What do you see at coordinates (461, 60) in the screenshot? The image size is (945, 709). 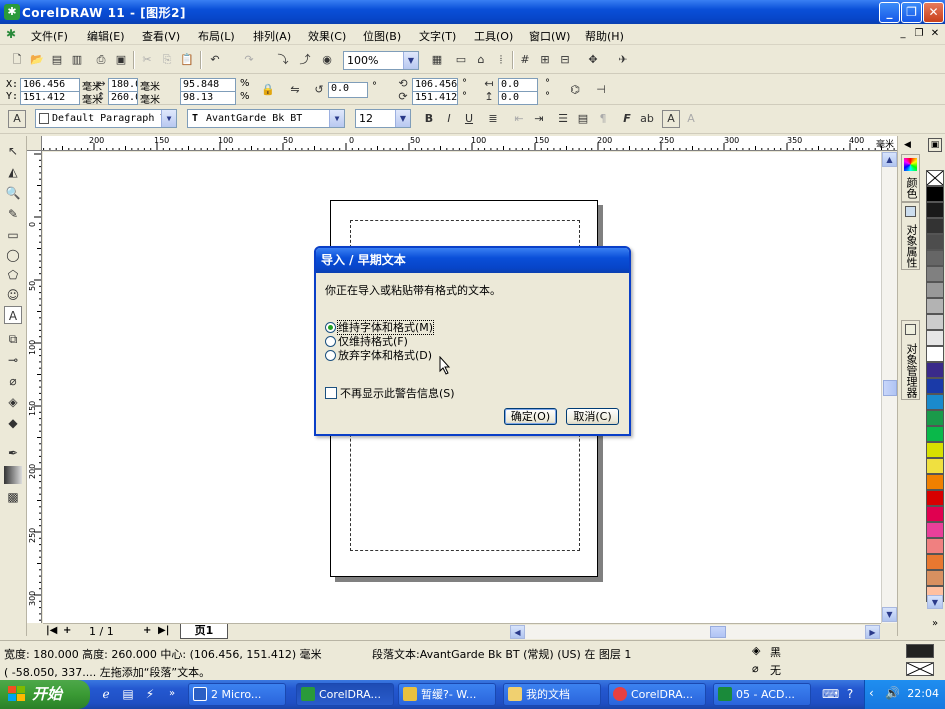 I see `rulers-icon: ▭` at bounding box center [461, 60].